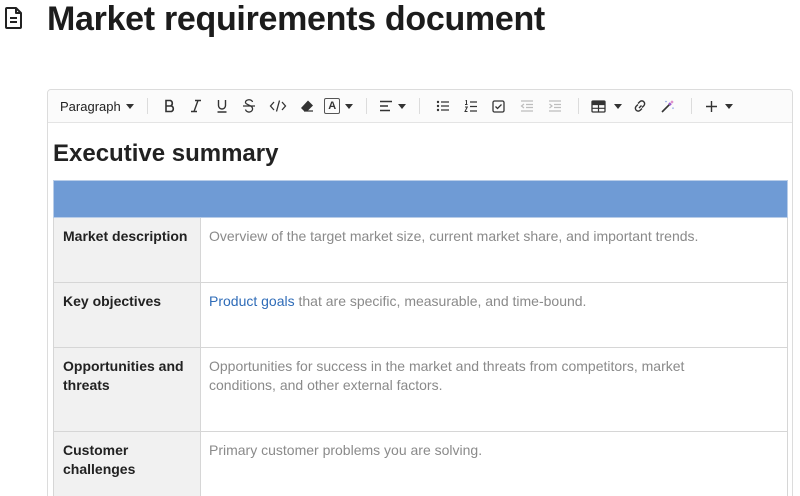 The image size is (800, 496). I want to click on bold-button, so click(170, 106).